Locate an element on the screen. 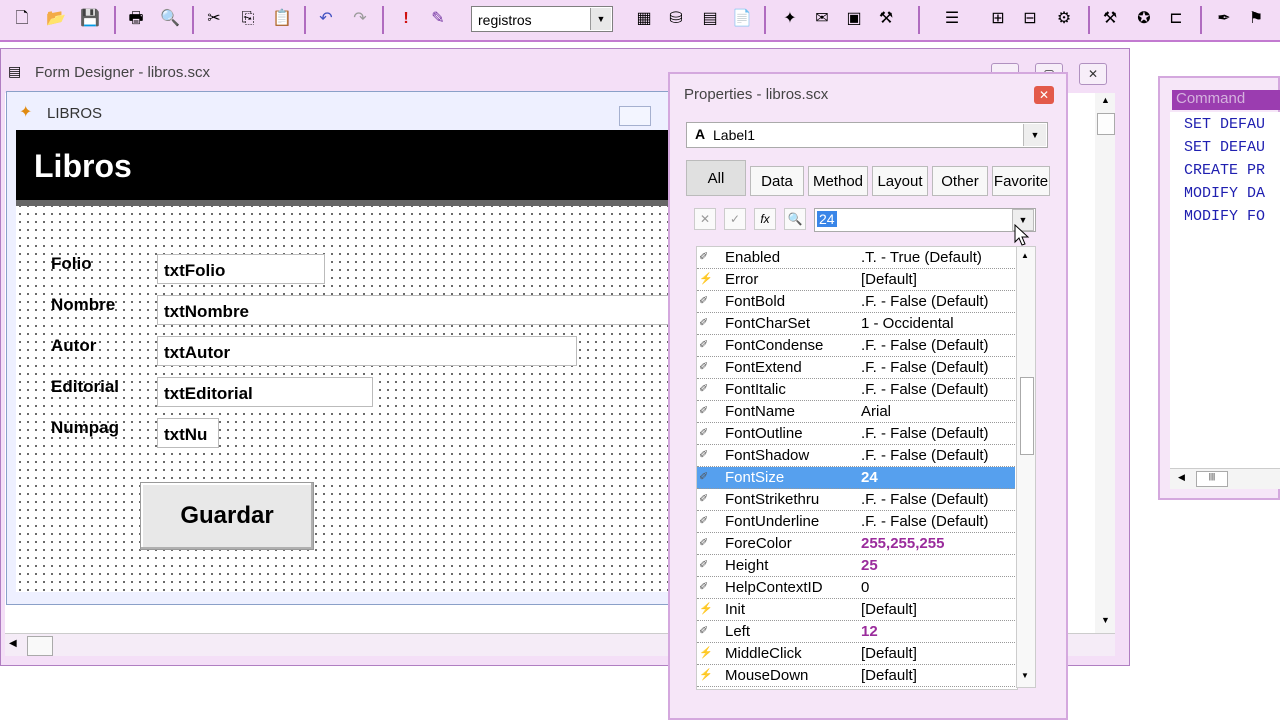 Image resolution: width=1280 pixels, height=720 pixels. property-scroll-thumb is located at coordinates (1027, 416).